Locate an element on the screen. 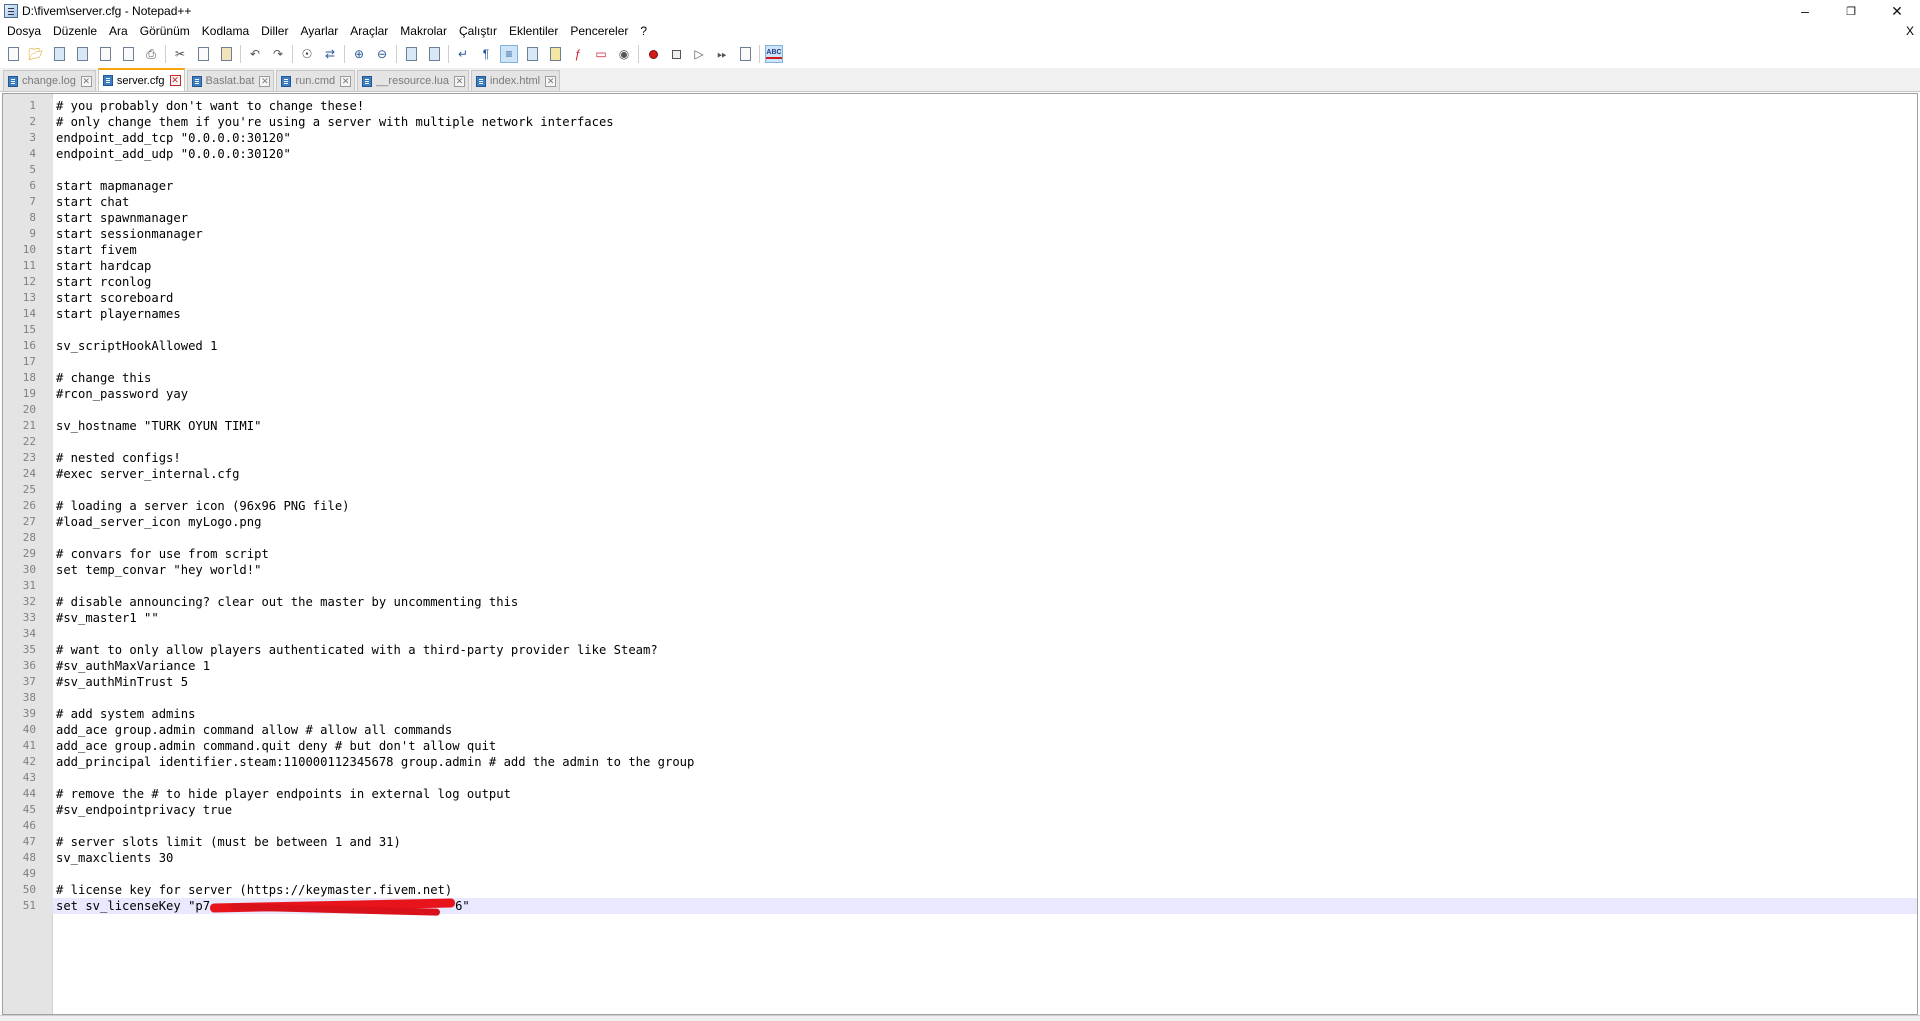 This screenshot has width=1920, height=1021. menu-calistir: Çalıştır is located at coordinates (479, 31).